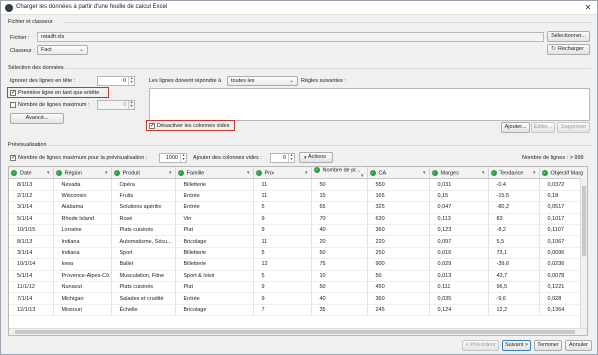 The height and width of the screenshot is (355, 598). I want to click on rule-suffix-label: Règles suivantes :, so click(323, 81).